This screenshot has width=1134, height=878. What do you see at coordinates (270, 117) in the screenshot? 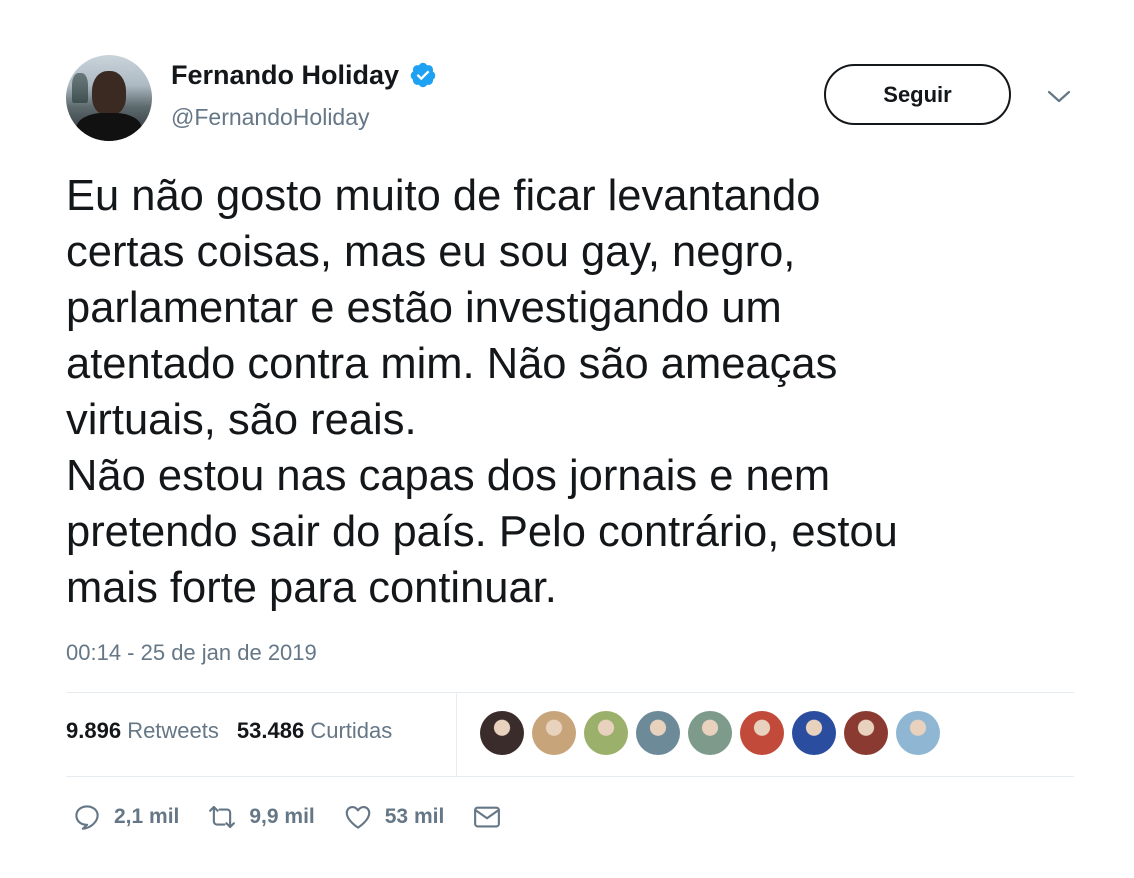
I see `author-handle: @FernandoHoliday` at bounding box center [270, 117].